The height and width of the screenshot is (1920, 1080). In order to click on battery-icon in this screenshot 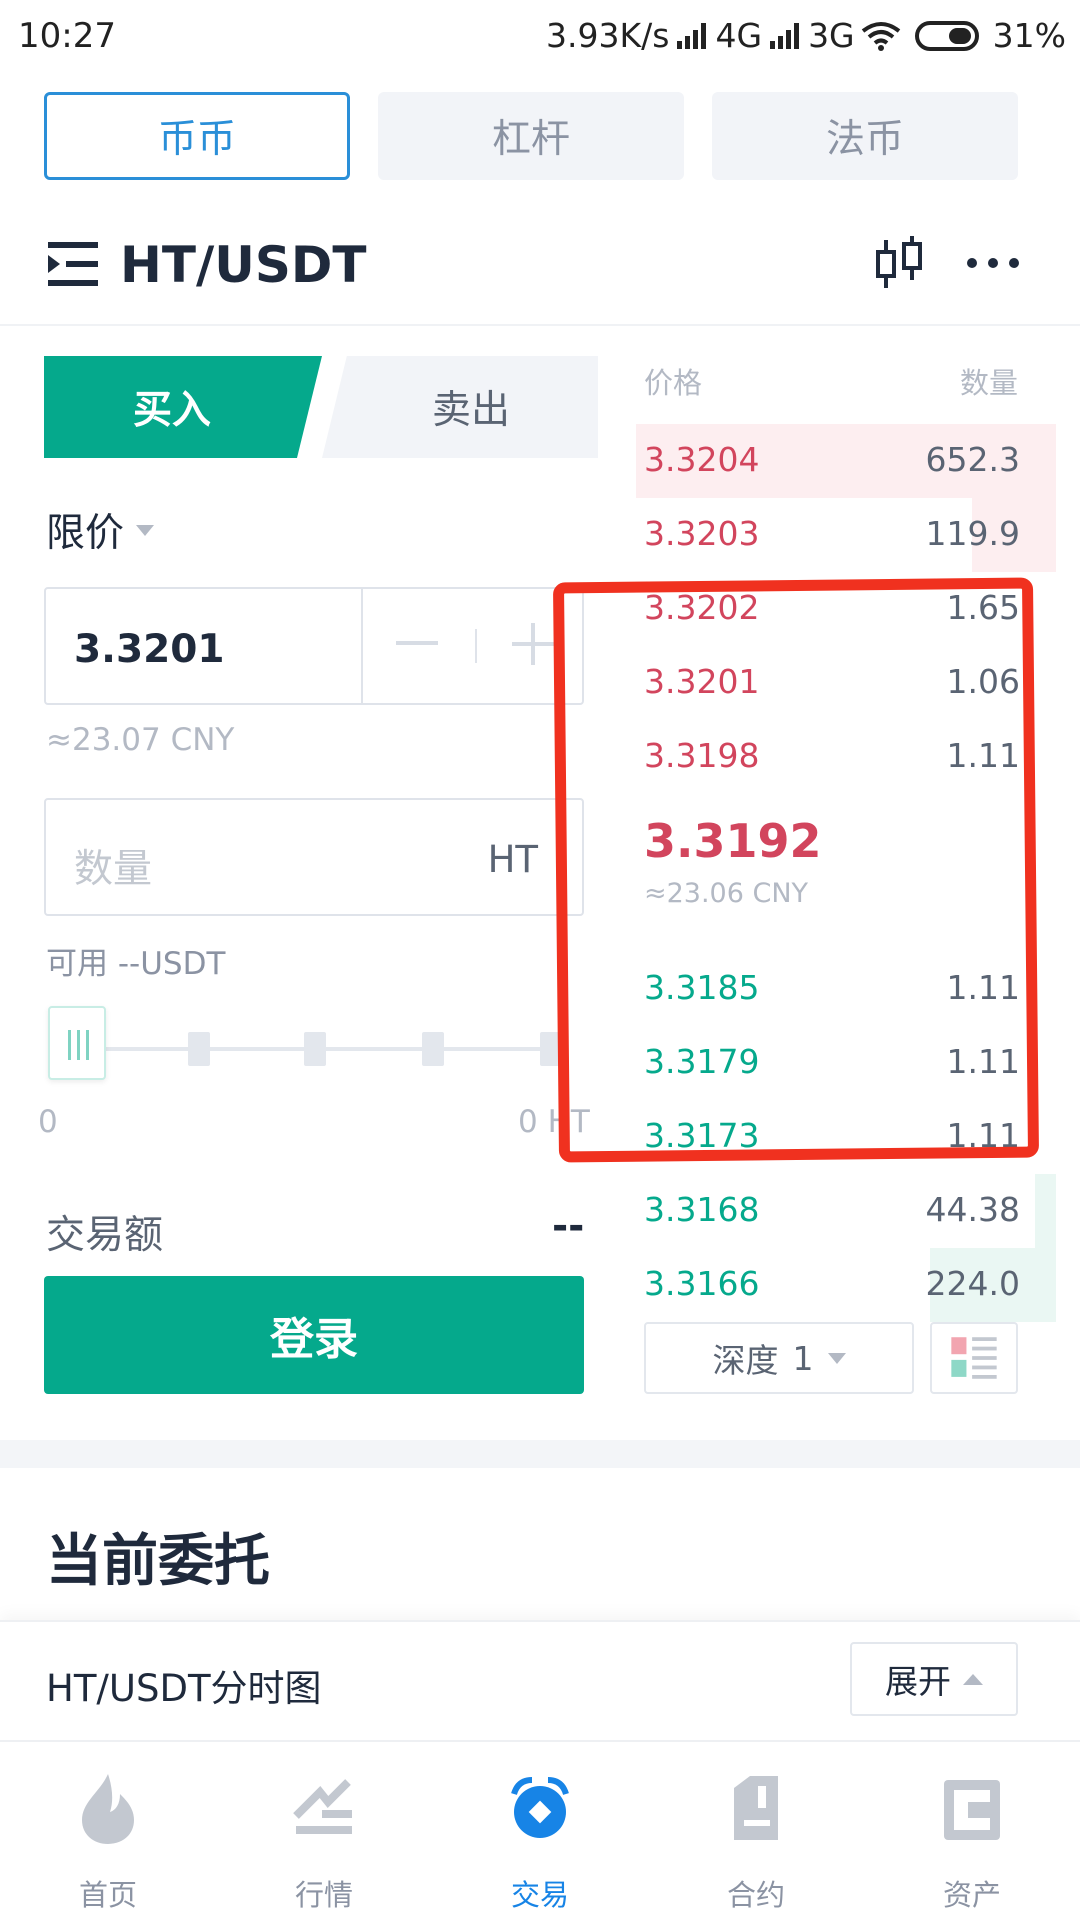, I will do `click(946, 35)`.